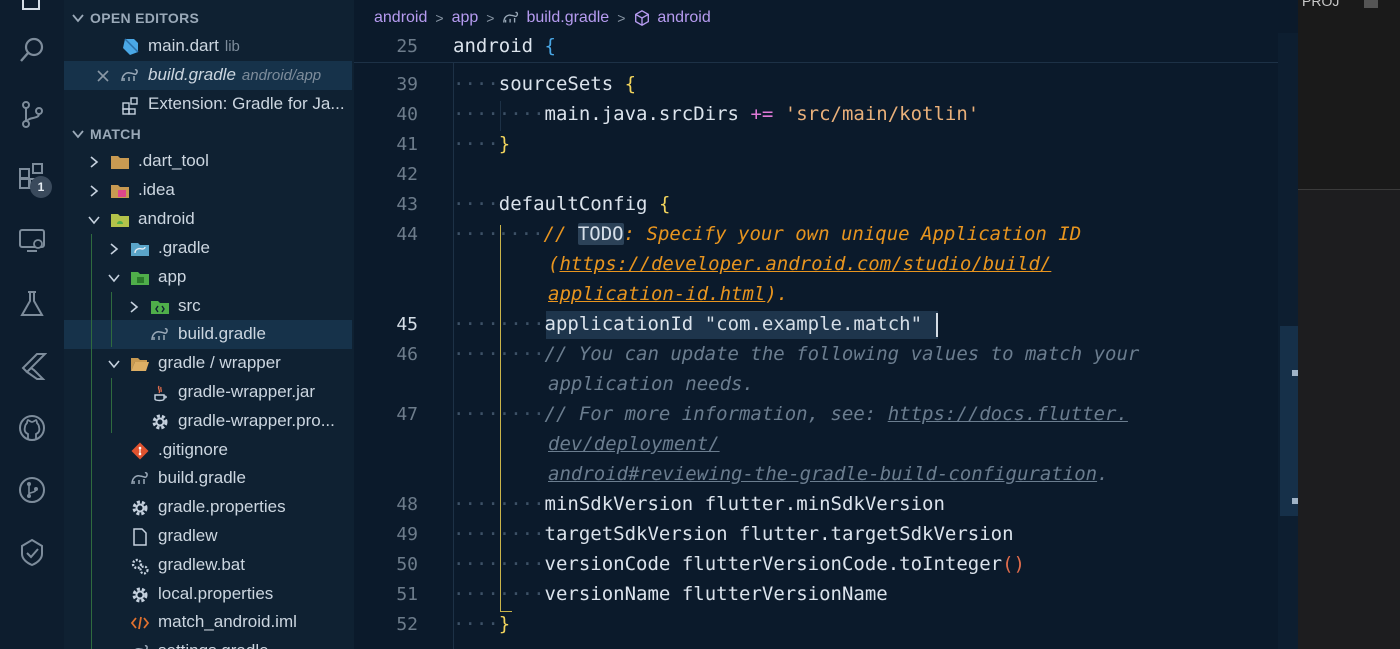 The width and height of the screenshot is (1400, 649). Describe the element at coordinates (208, 277) in the screenshot. I see `tree-item-app: app` at that location.